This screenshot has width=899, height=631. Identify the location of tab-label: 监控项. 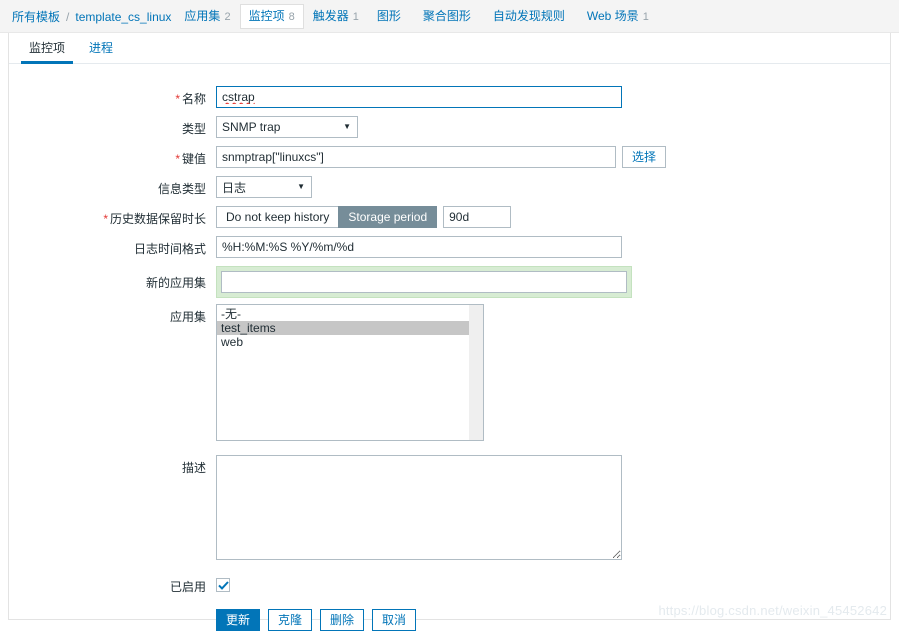
(47, 48).